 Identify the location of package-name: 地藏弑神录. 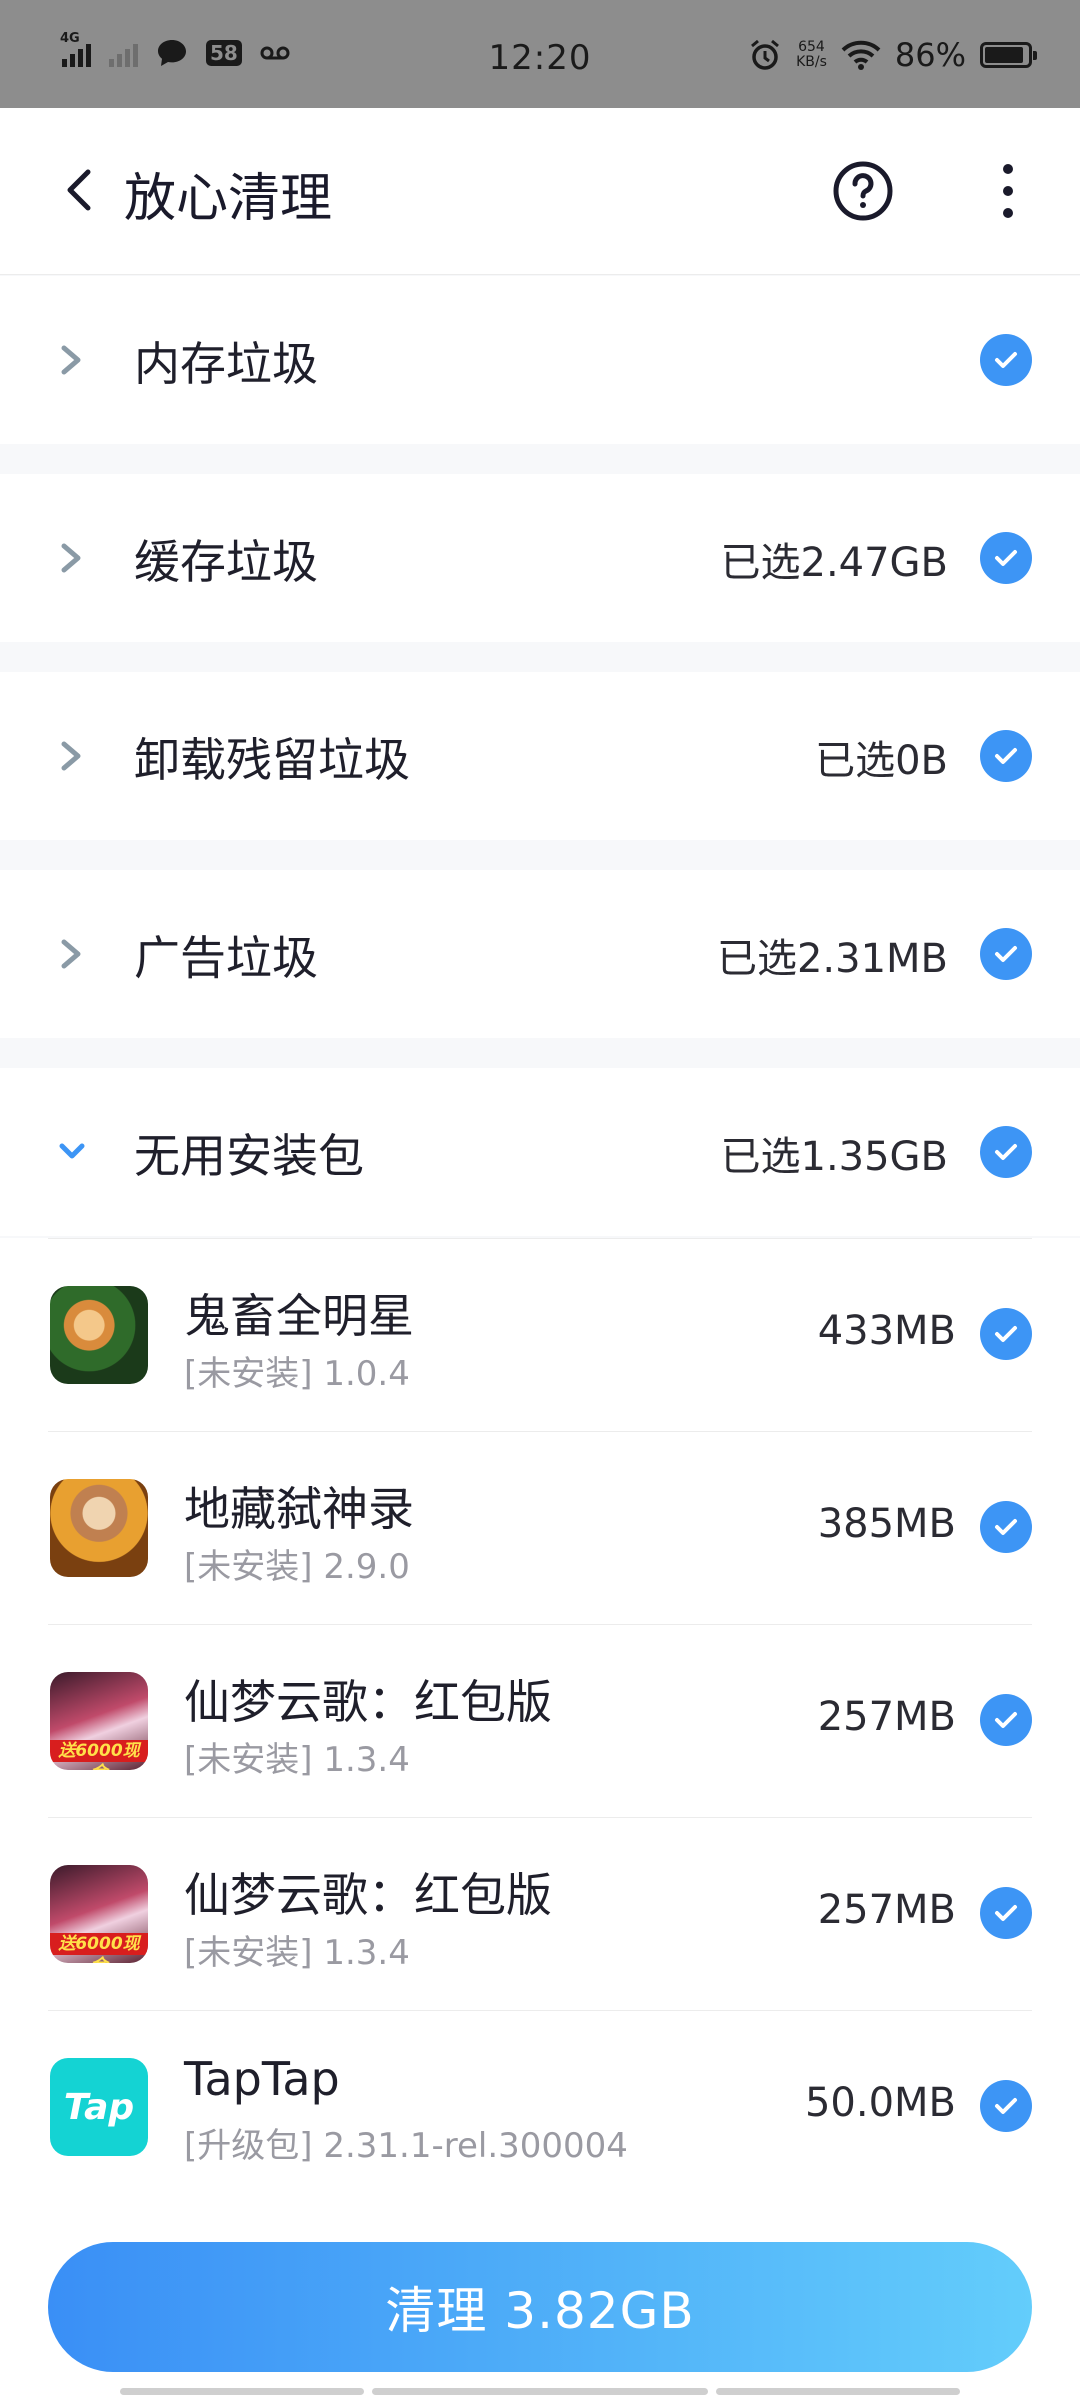
(299, 1509).